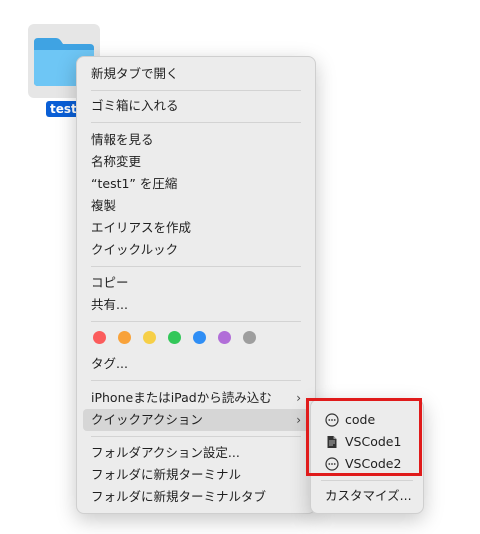  Describe the element at coordinates (196, 497) in the screenshot. I see `menu-item-new-terminal-tab: フォルダに新規ターミナルタブ` at that location.